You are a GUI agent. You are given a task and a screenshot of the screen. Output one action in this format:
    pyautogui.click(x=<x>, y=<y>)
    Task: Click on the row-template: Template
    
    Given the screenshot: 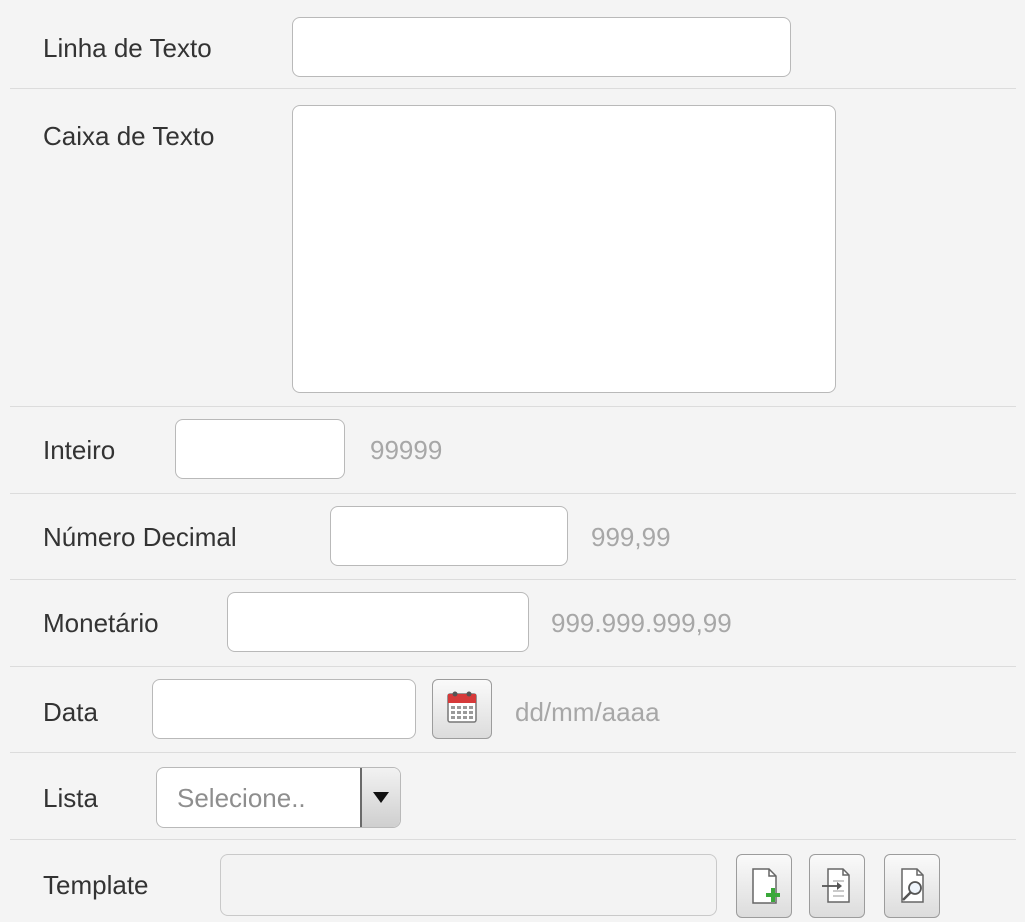 What is the action you would take?
    pyautogui.click(x=513, y=880)
    